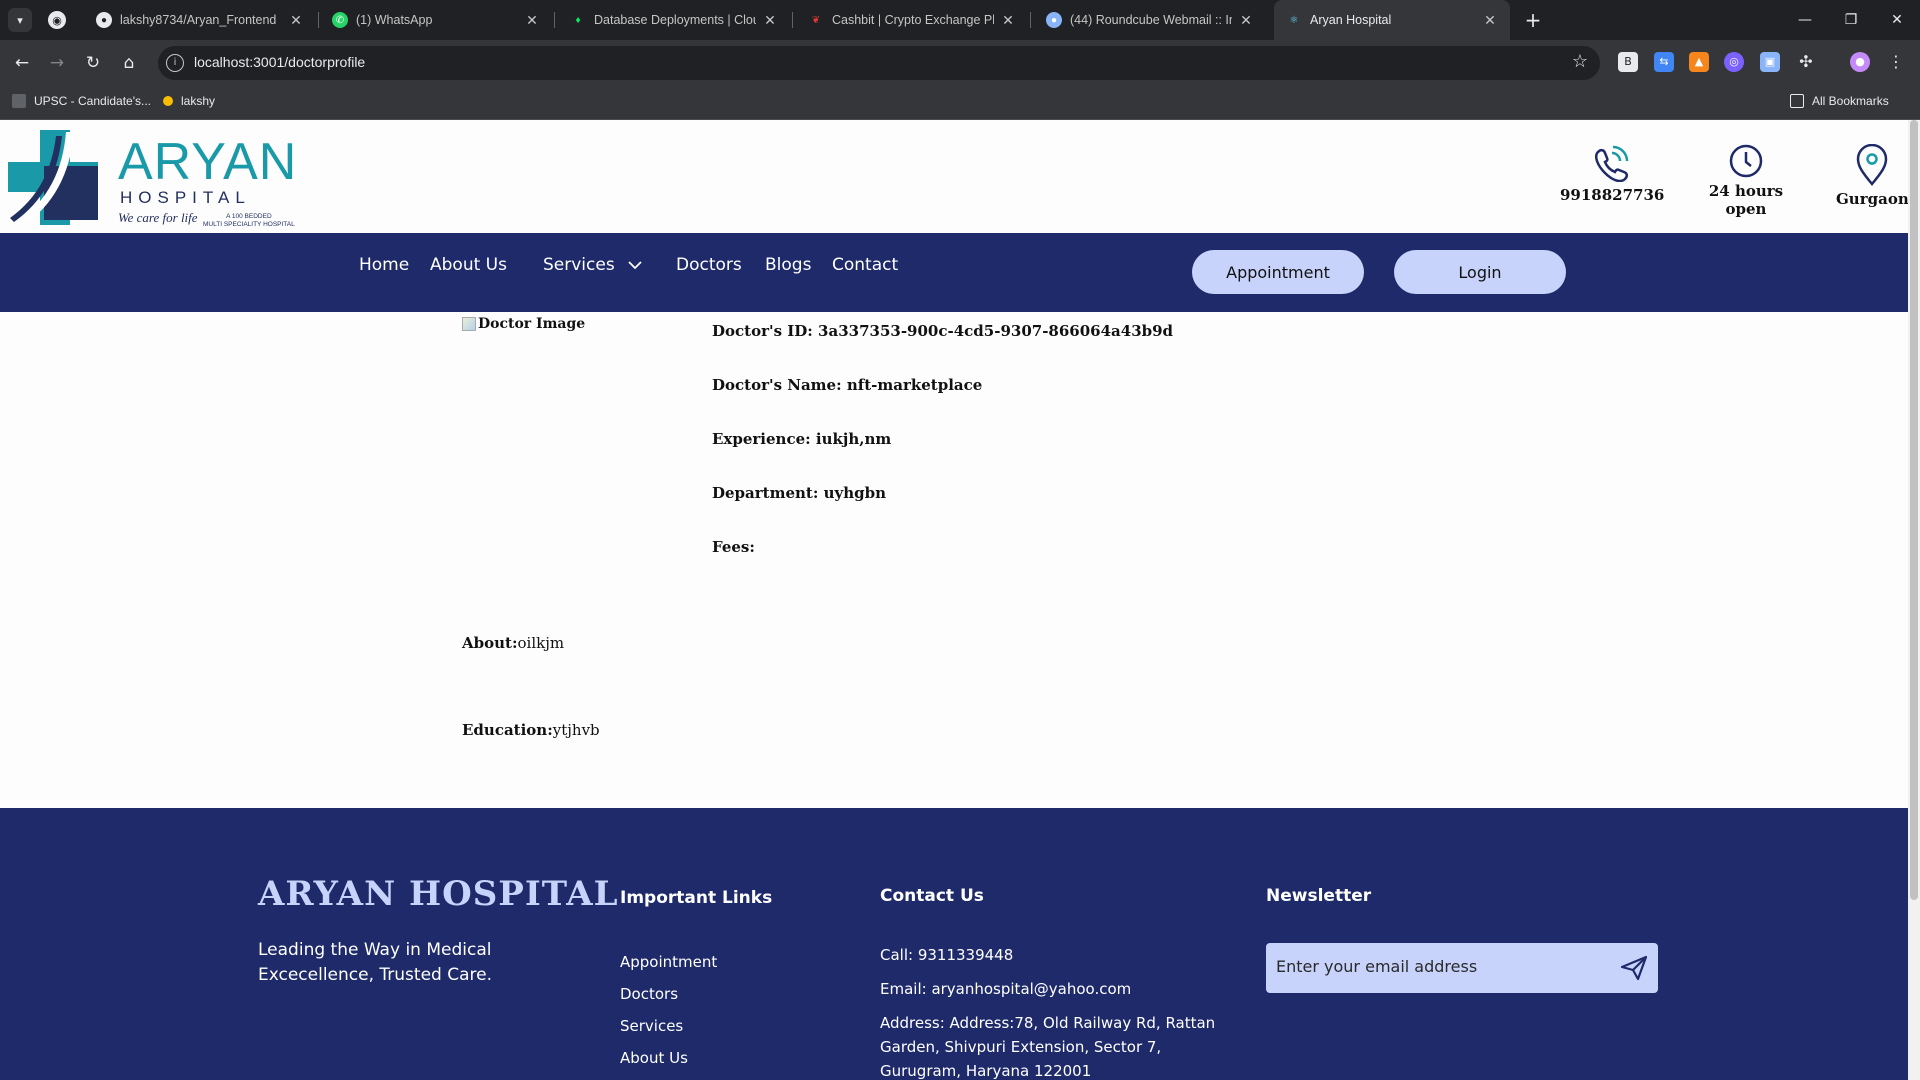 This screenshot has height=1080, width=1920. What do you see at coordinates (1851, 20) in the screenshot?
I see `restore-icon: ❐` at bounding box center [1851, 20].